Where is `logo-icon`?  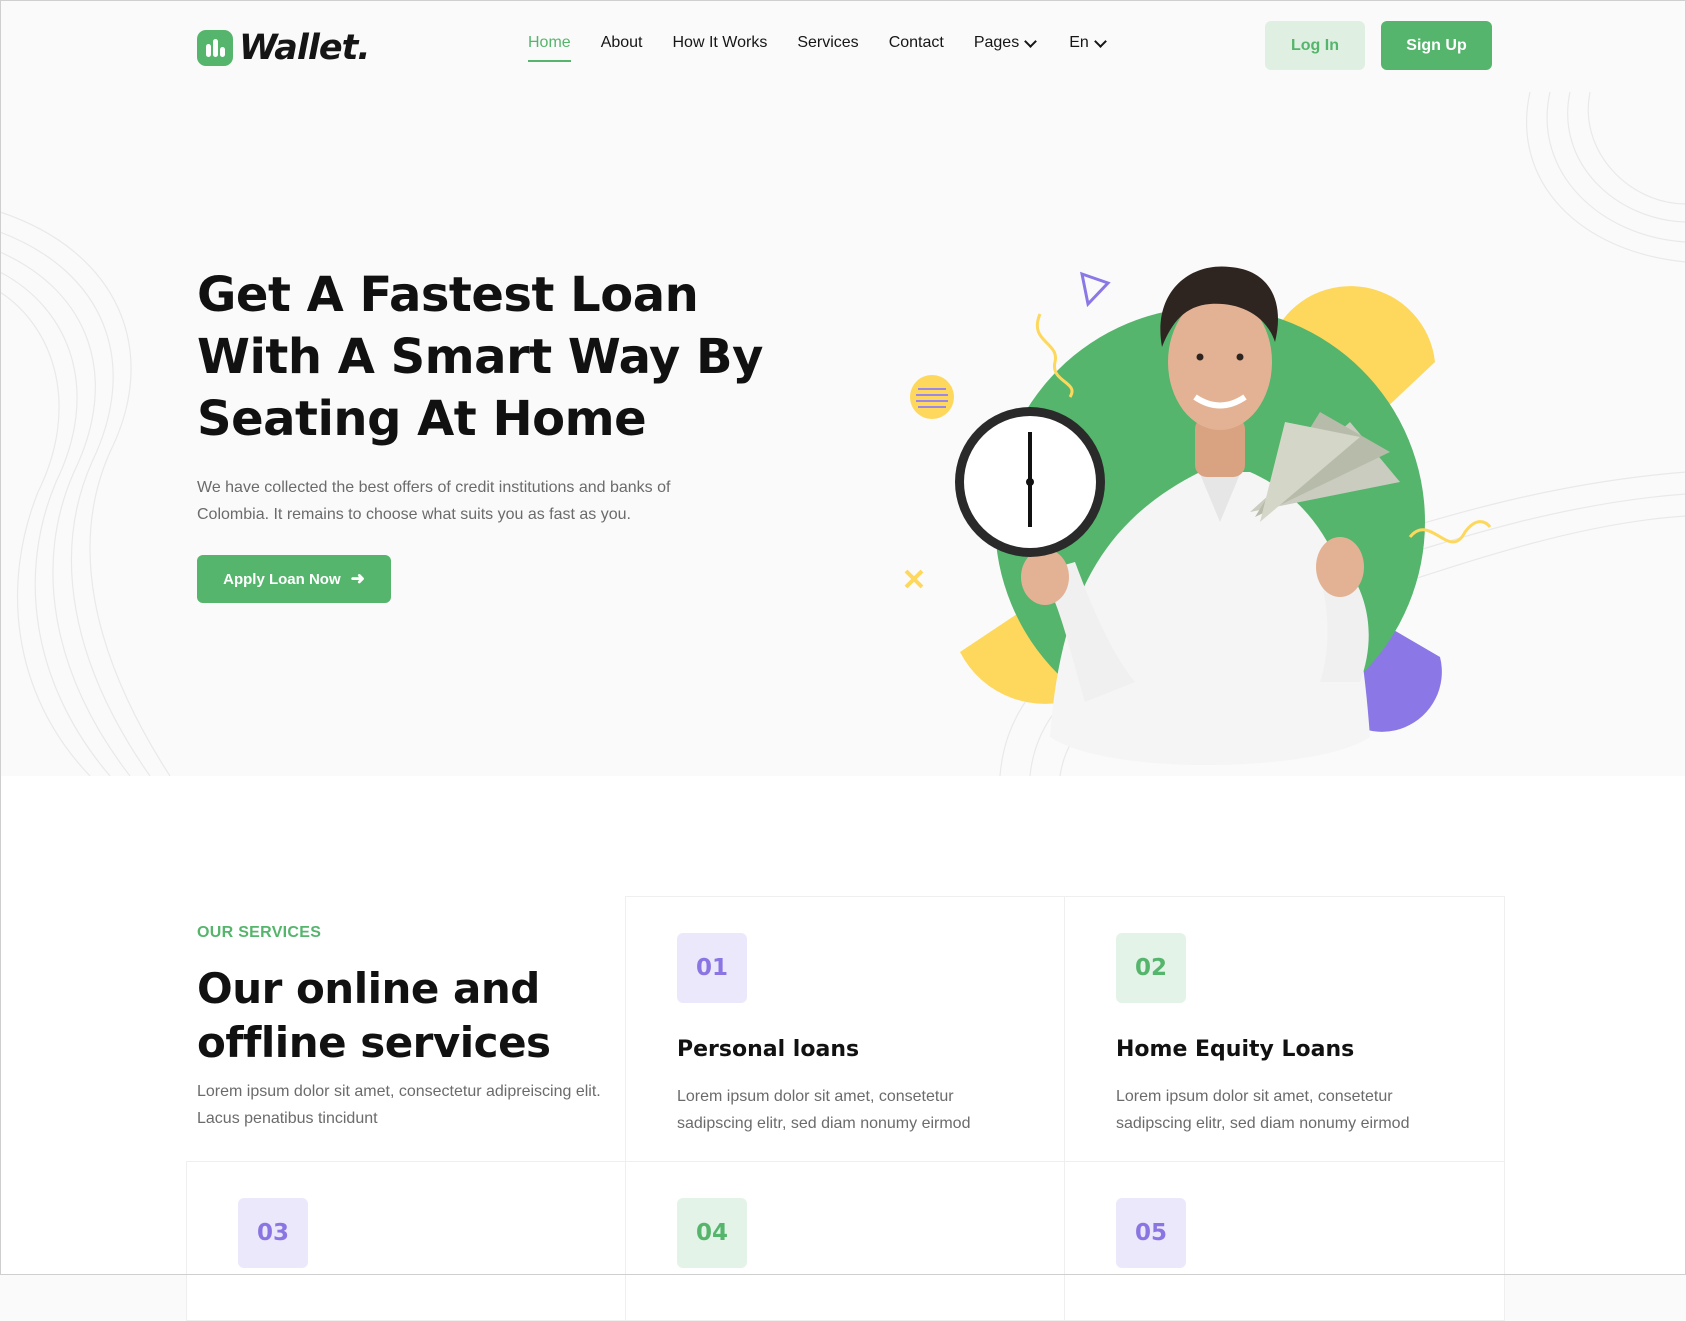 logo-icon is located at coordinates (215, 48).